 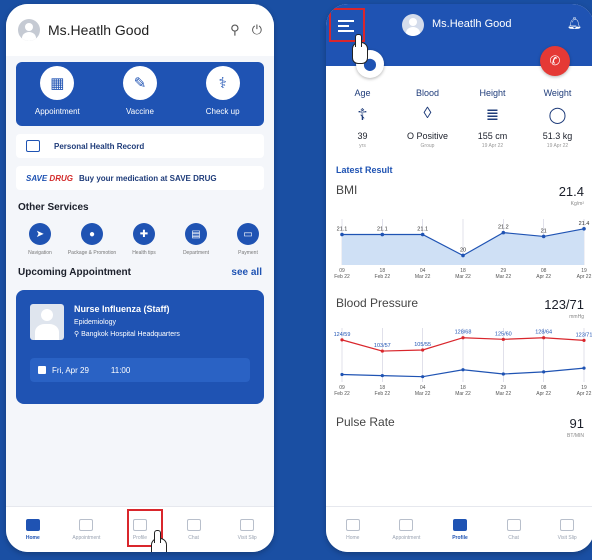 What do you see at coordinates (235, 30) in the screenshot?
I see `search-icon: ⚲` at bounding box center [235, 30].